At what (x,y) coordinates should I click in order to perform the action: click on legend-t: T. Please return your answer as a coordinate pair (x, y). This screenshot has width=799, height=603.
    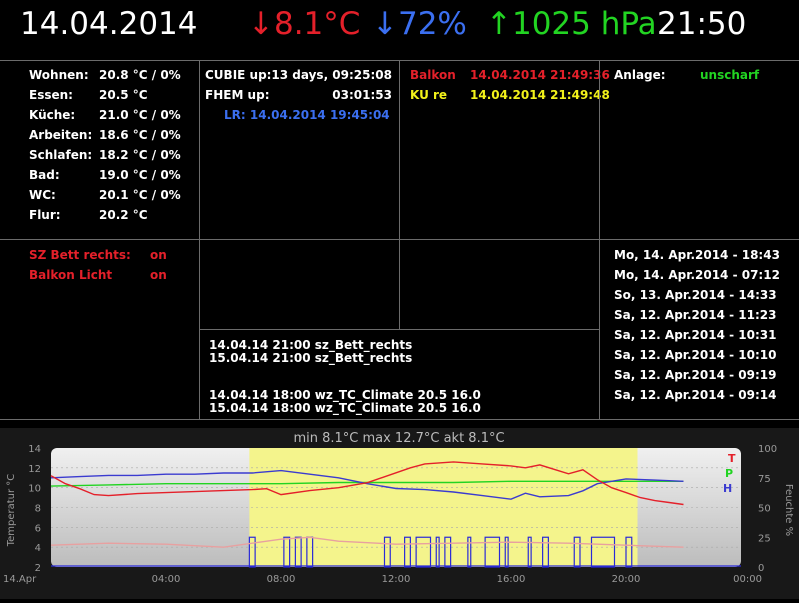
    Looking at the image, I should click on (732, 458).